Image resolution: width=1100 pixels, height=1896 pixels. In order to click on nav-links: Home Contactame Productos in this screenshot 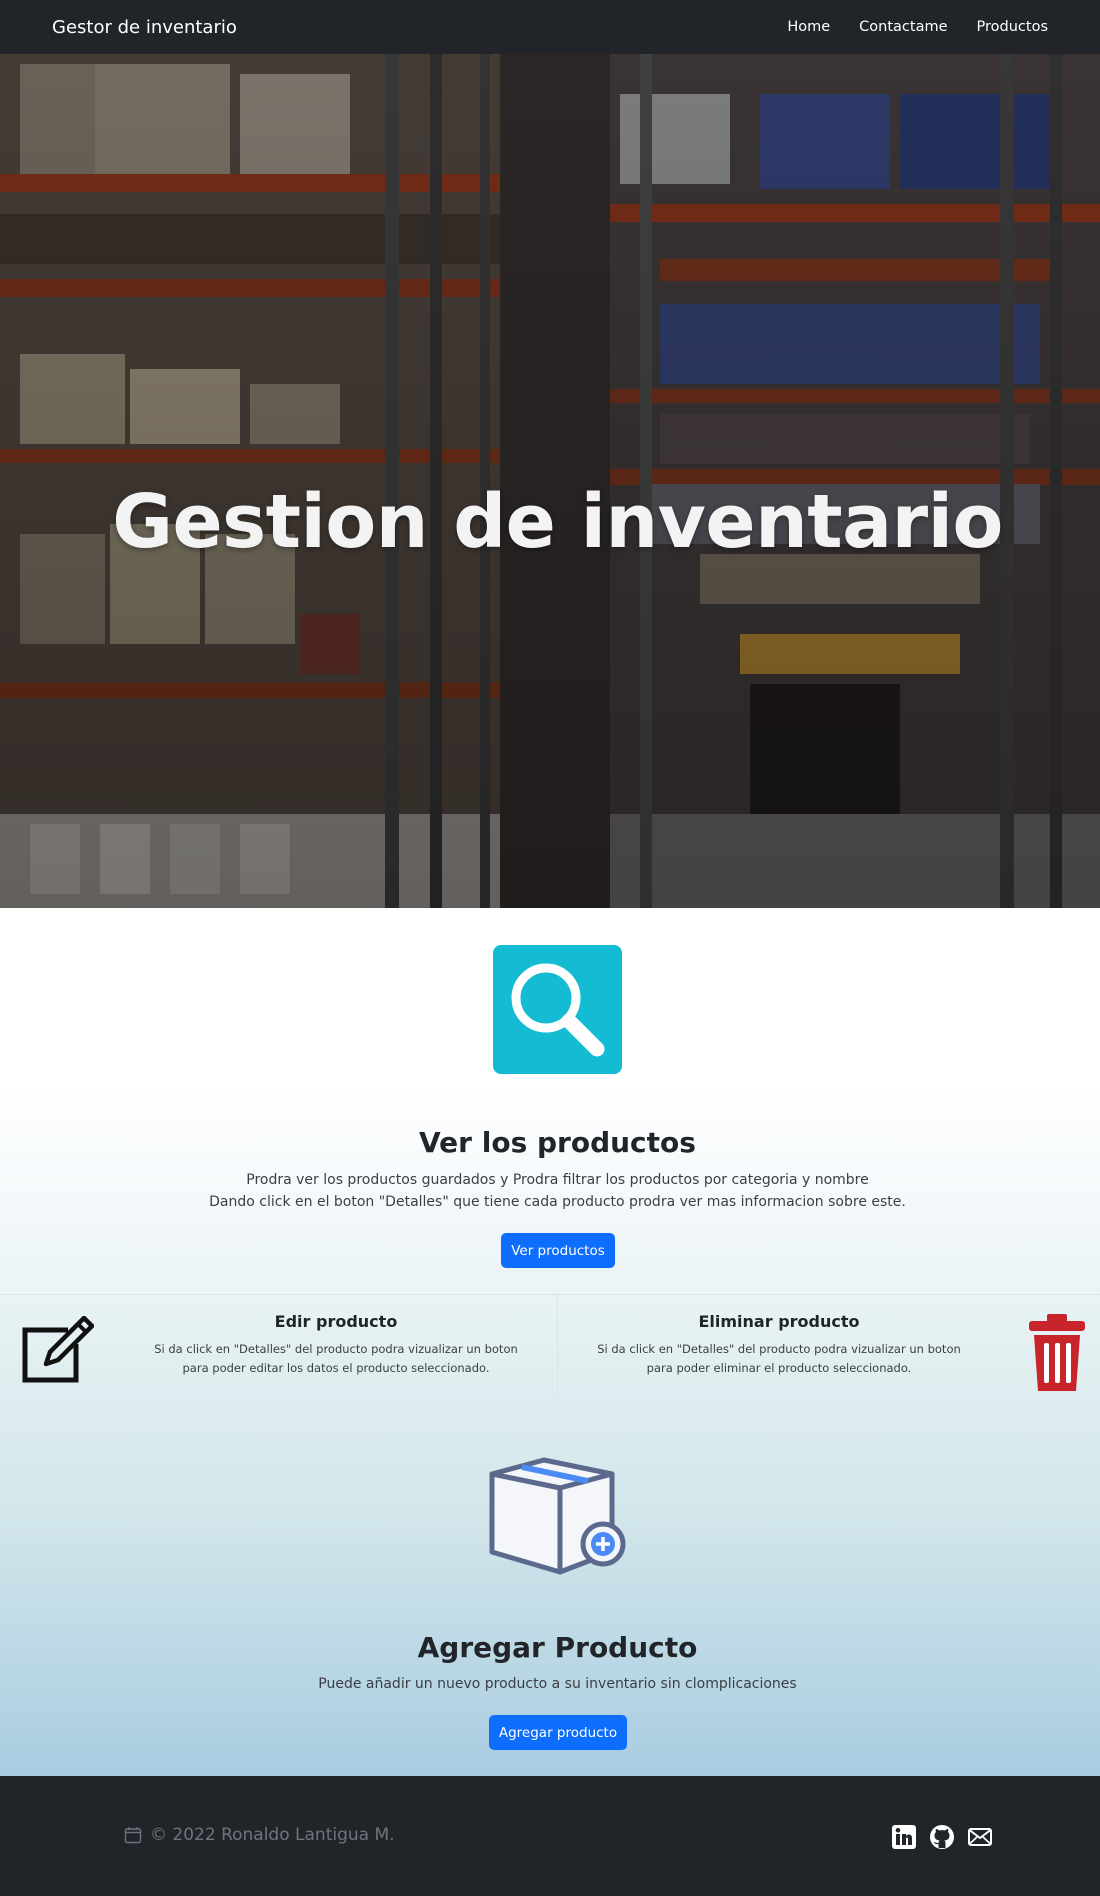, I will do `click(917, 27)`.